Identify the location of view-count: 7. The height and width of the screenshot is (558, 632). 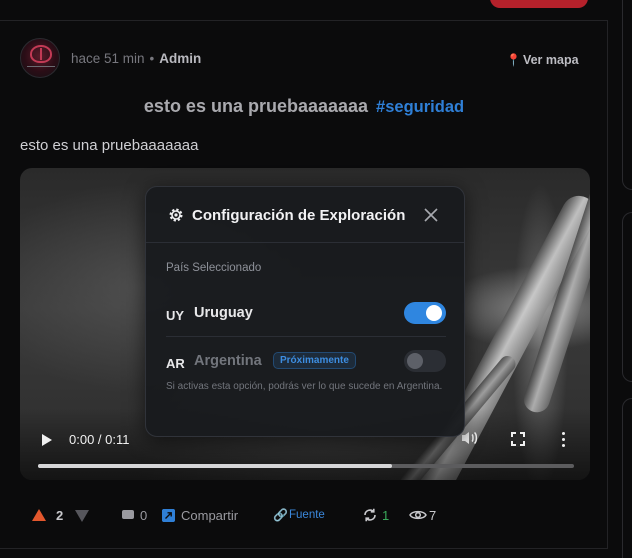
(433, 515).